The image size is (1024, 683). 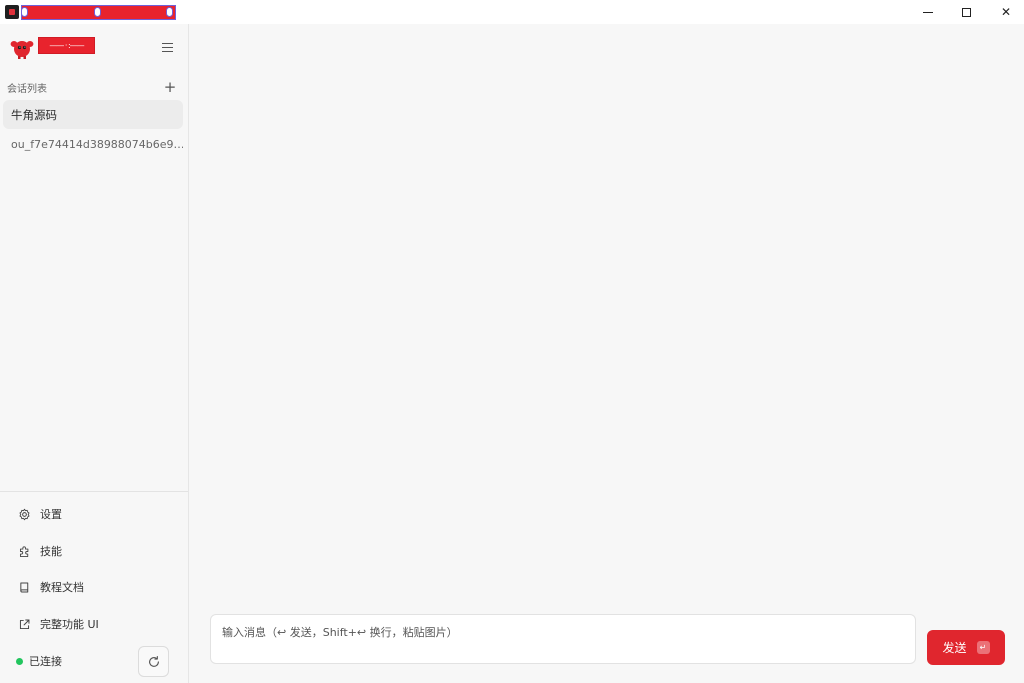 I want to click on minimize-icon, so click(x=928, y=12).